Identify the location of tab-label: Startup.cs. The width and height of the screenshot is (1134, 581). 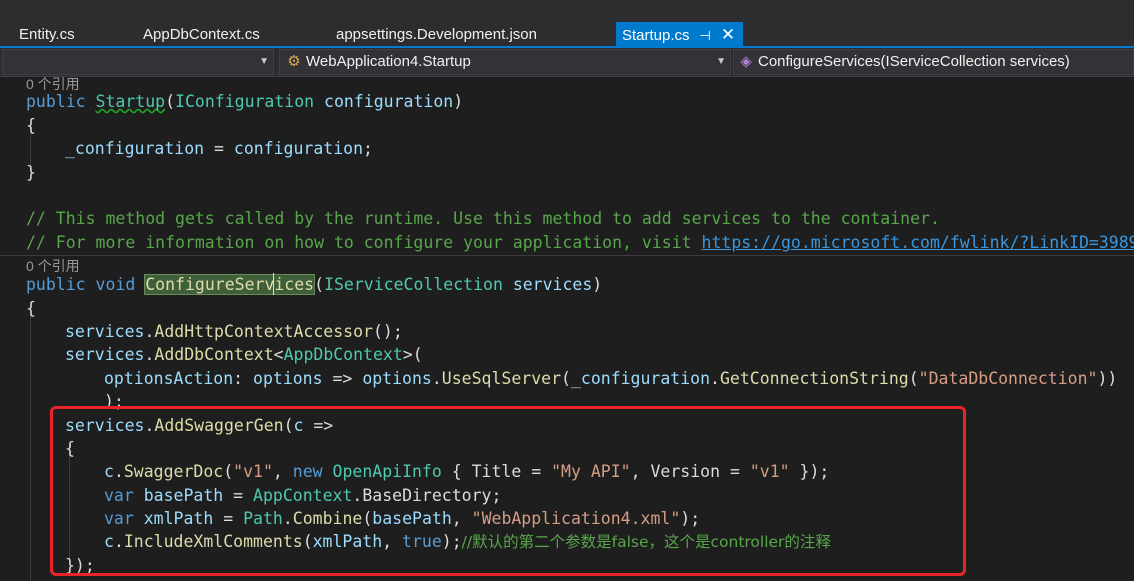
(656, 35).